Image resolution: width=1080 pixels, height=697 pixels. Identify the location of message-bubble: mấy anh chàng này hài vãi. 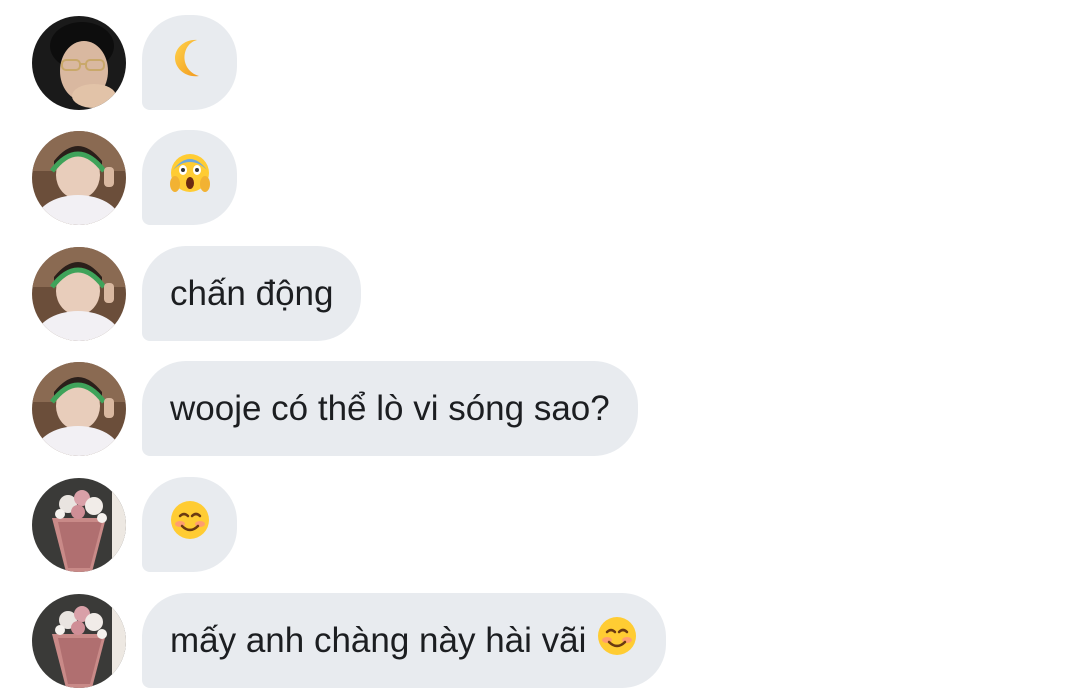
(404, 640).